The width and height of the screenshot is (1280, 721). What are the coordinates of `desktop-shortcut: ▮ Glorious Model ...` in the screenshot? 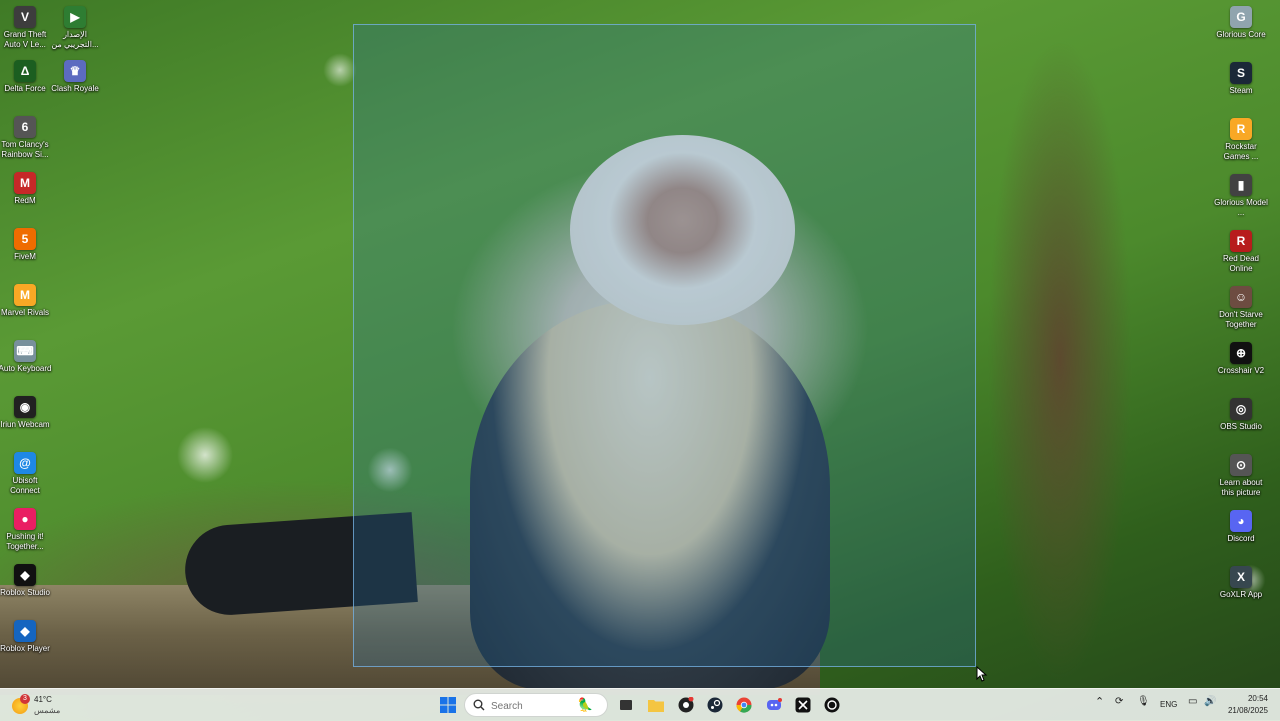 It's located at (1241, 196).